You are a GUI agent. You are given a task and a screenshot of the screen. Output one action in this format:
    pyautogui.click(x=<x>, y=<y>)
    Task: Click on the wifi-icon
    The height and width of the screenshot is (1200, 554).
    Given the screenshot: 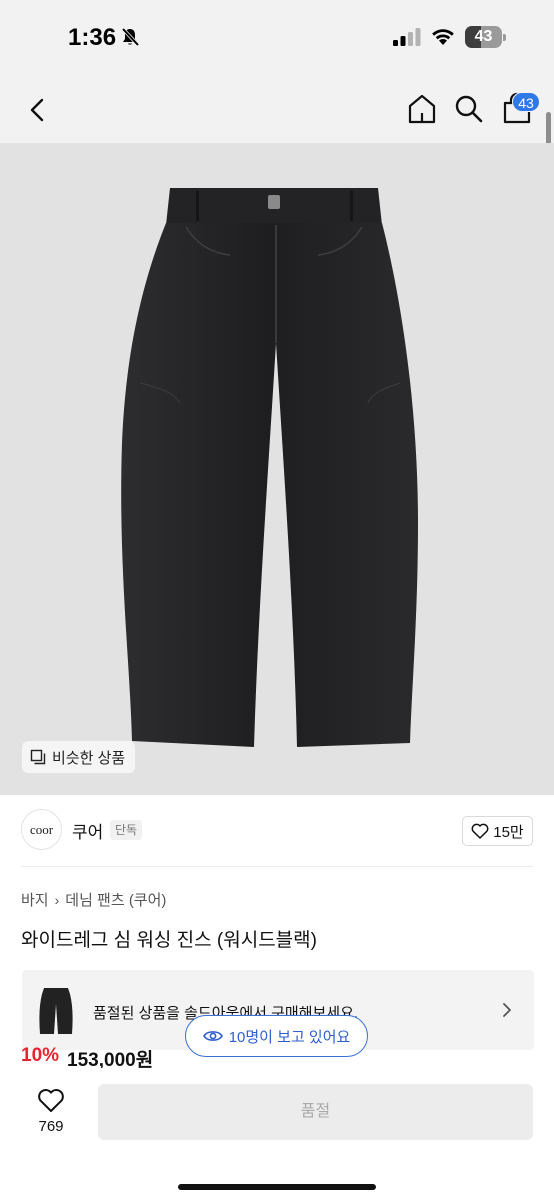 What is the action you would take?
    pyautogui.click(x=443, y=37)
    